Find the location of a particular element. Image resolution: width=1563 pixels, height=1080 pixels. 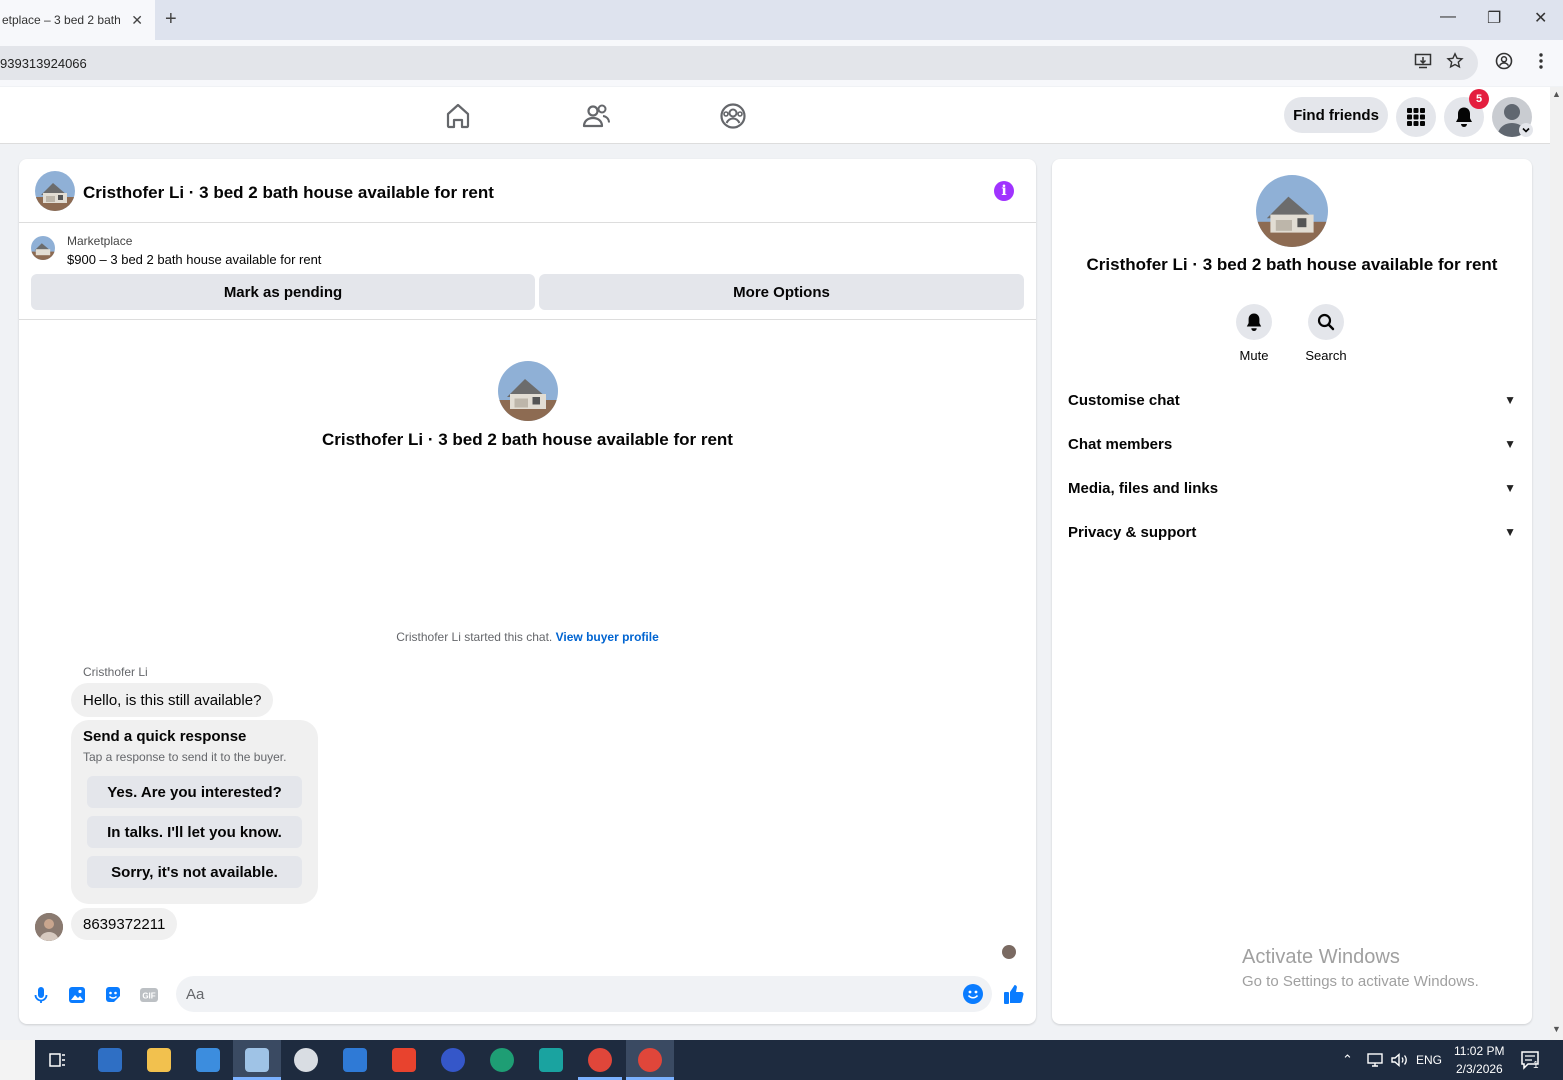

message-composer is located at coordinates (584, 994).